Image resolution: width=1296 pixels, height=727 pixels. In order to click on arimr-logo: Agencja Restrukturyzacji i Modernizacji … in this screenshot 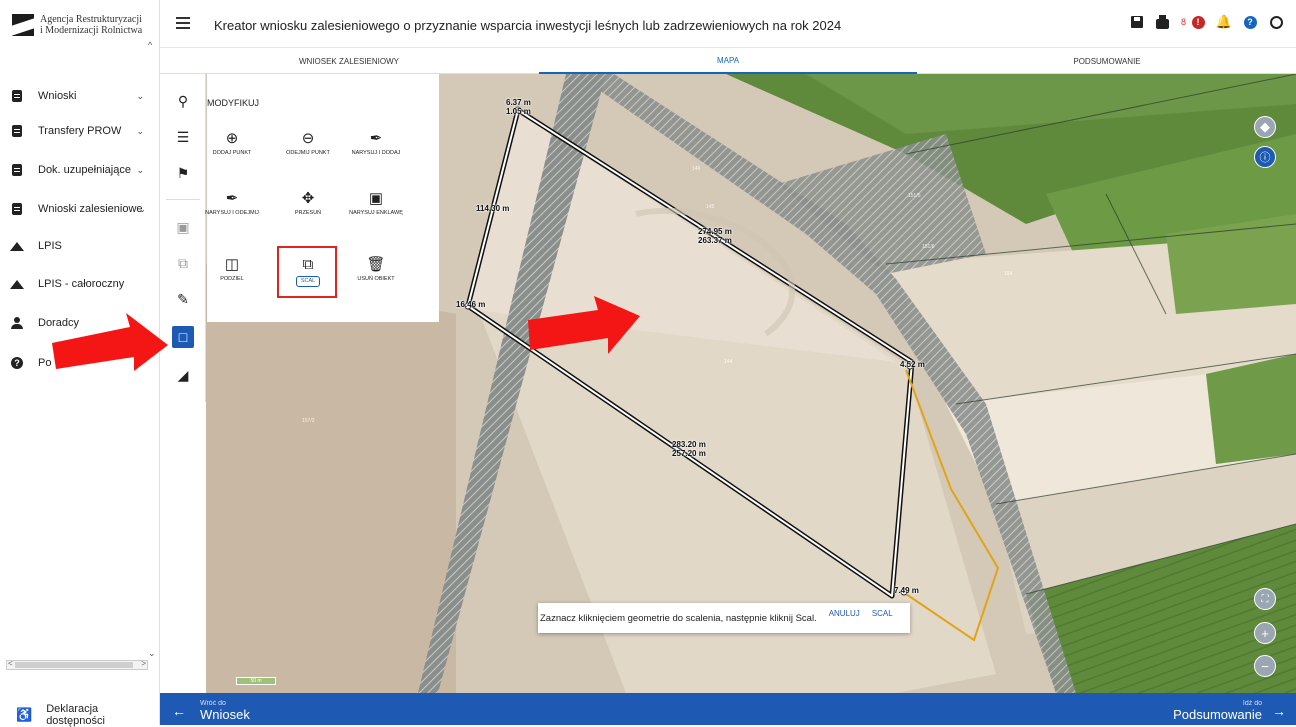, I will do `click(81, 25)`.